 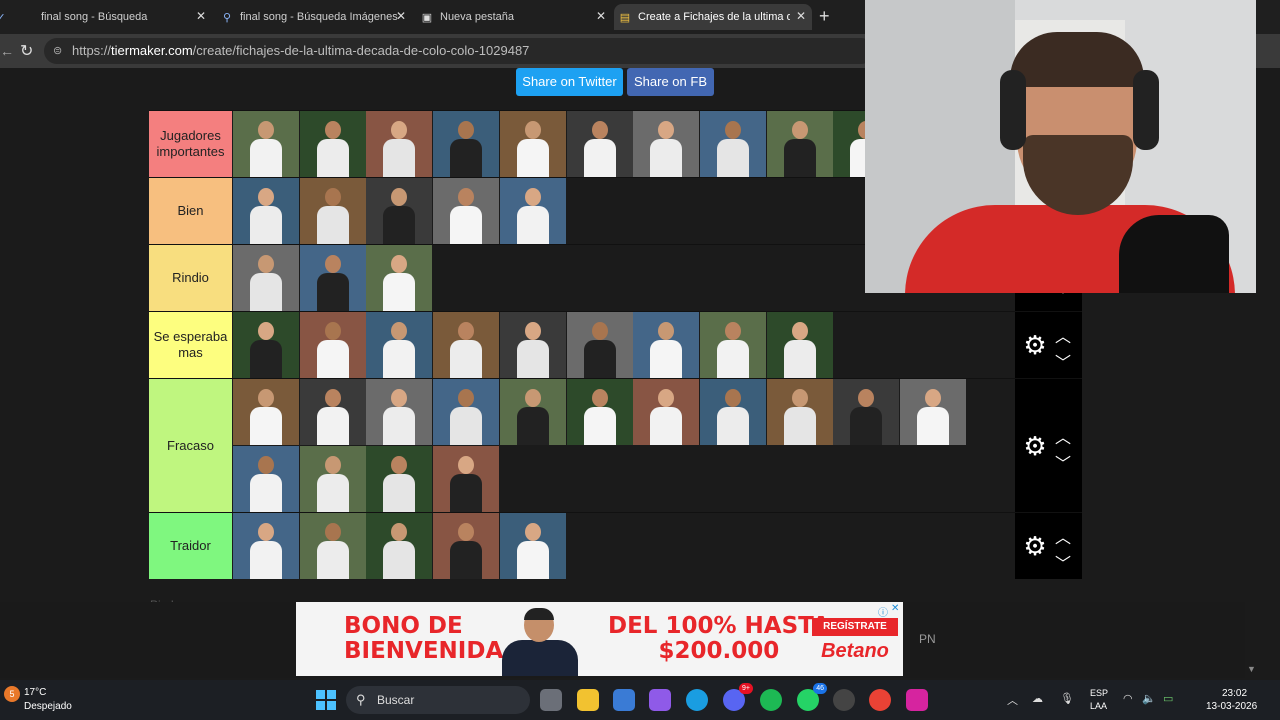 What do you see at coordinates (48, 706) in the screenshot?
I see `weather-condition: Despejado` at bounding box center [48, 706].